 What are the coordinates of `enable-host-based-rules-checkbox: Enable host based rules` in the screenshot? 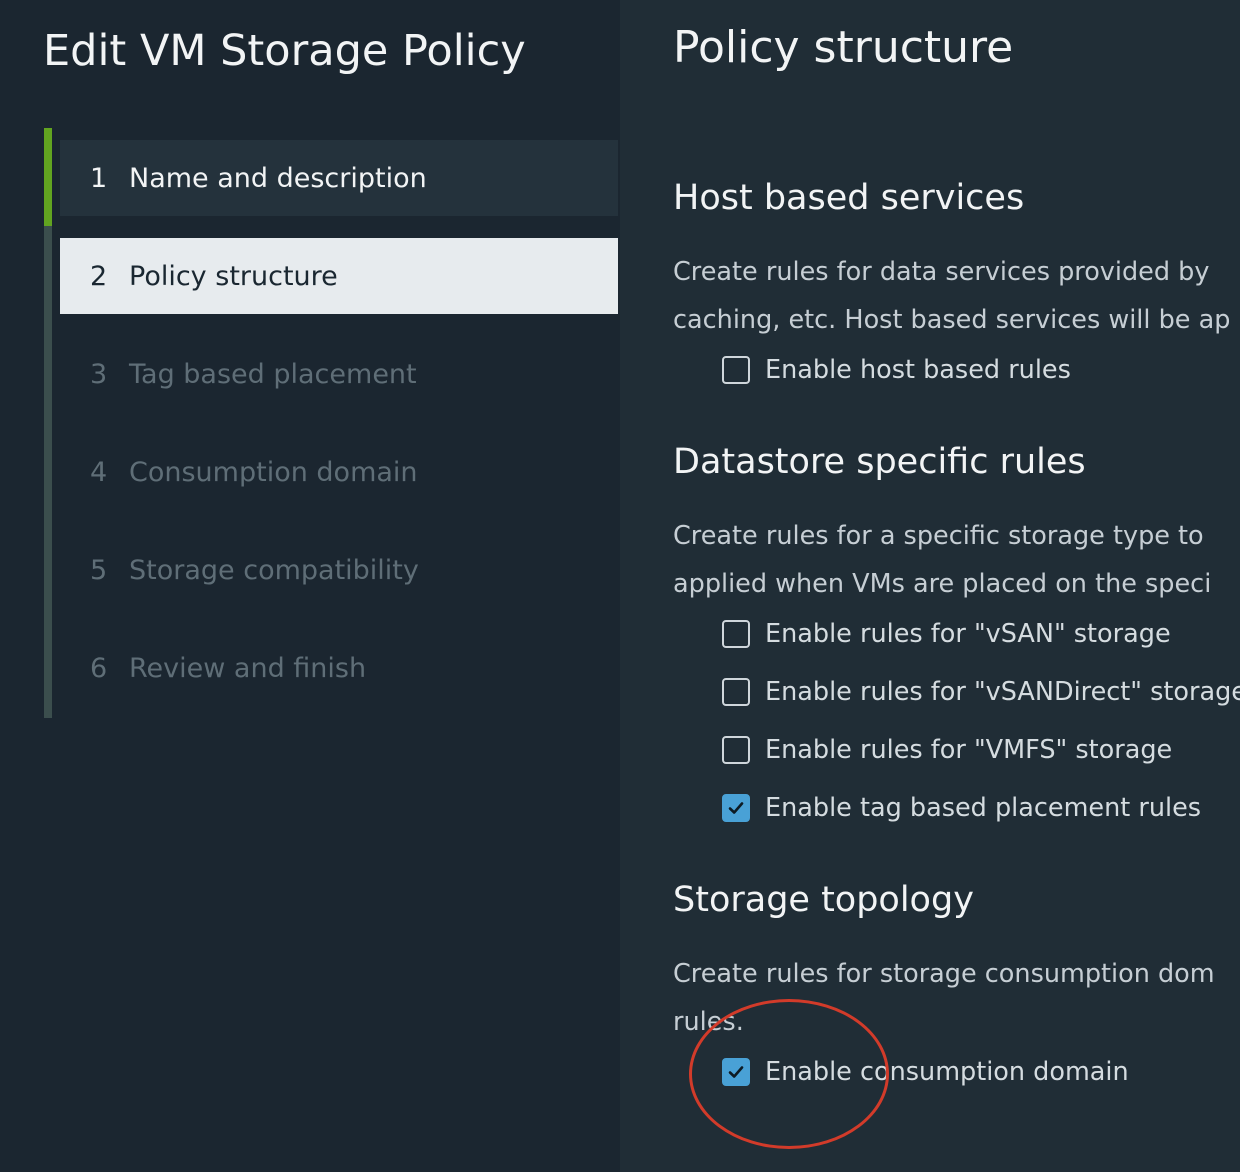 It's located at (896, 370).